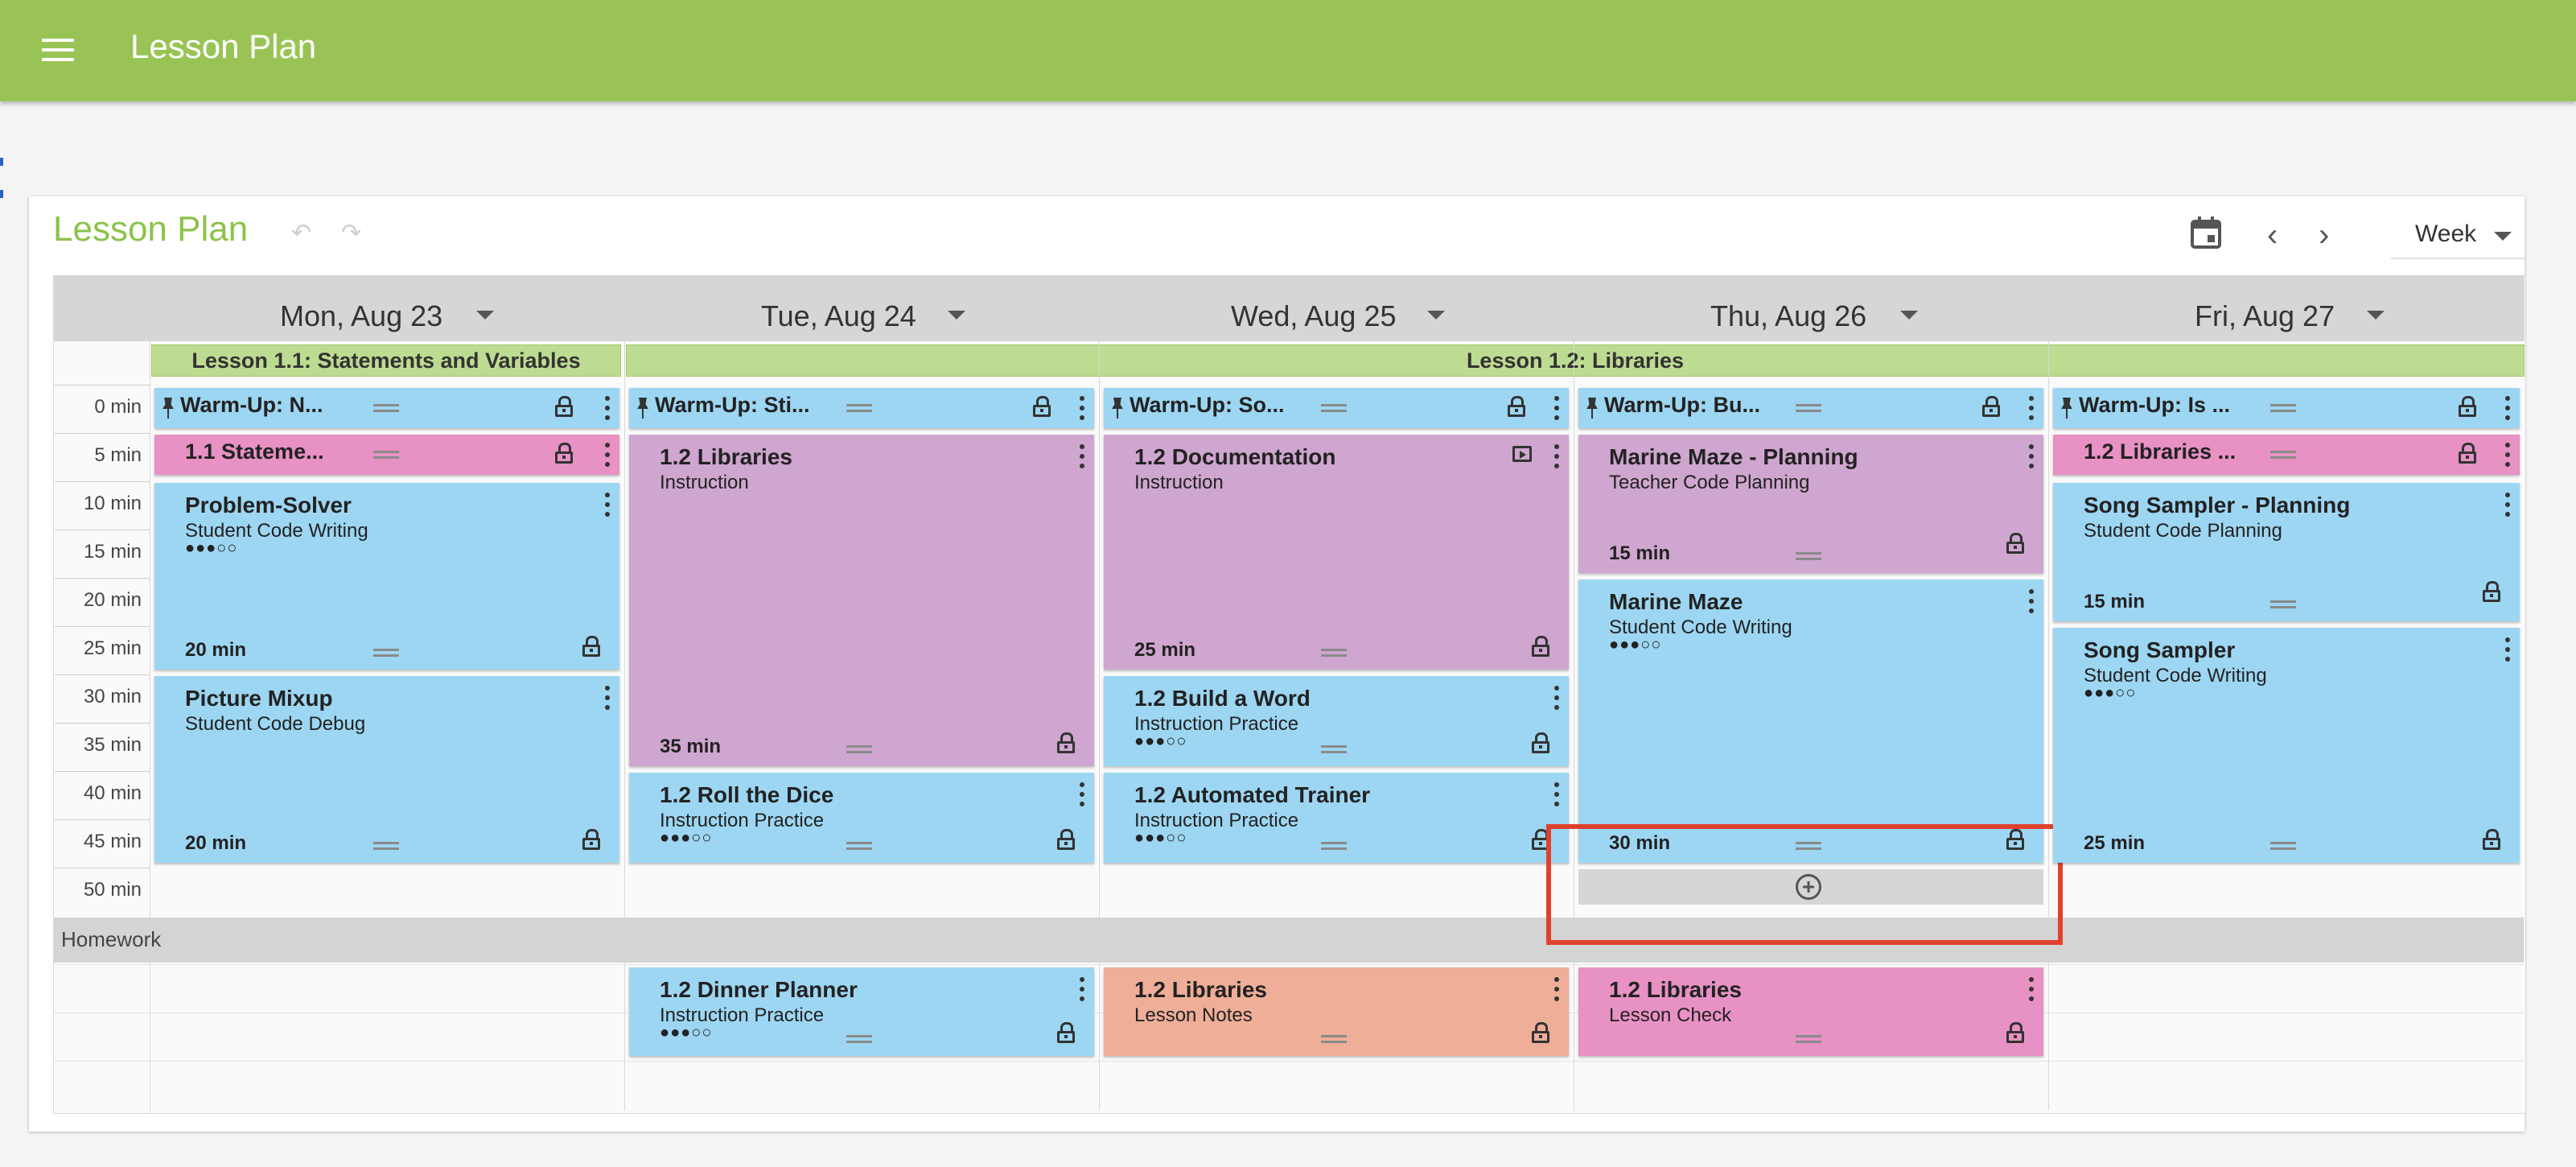 This screenshot has height=1167, width=2576. What do you see at coordinates (2265, 316) in the screenshot?
I see `day-label-fri: Fri, Aug 27` at bounding box center [2265, 316].